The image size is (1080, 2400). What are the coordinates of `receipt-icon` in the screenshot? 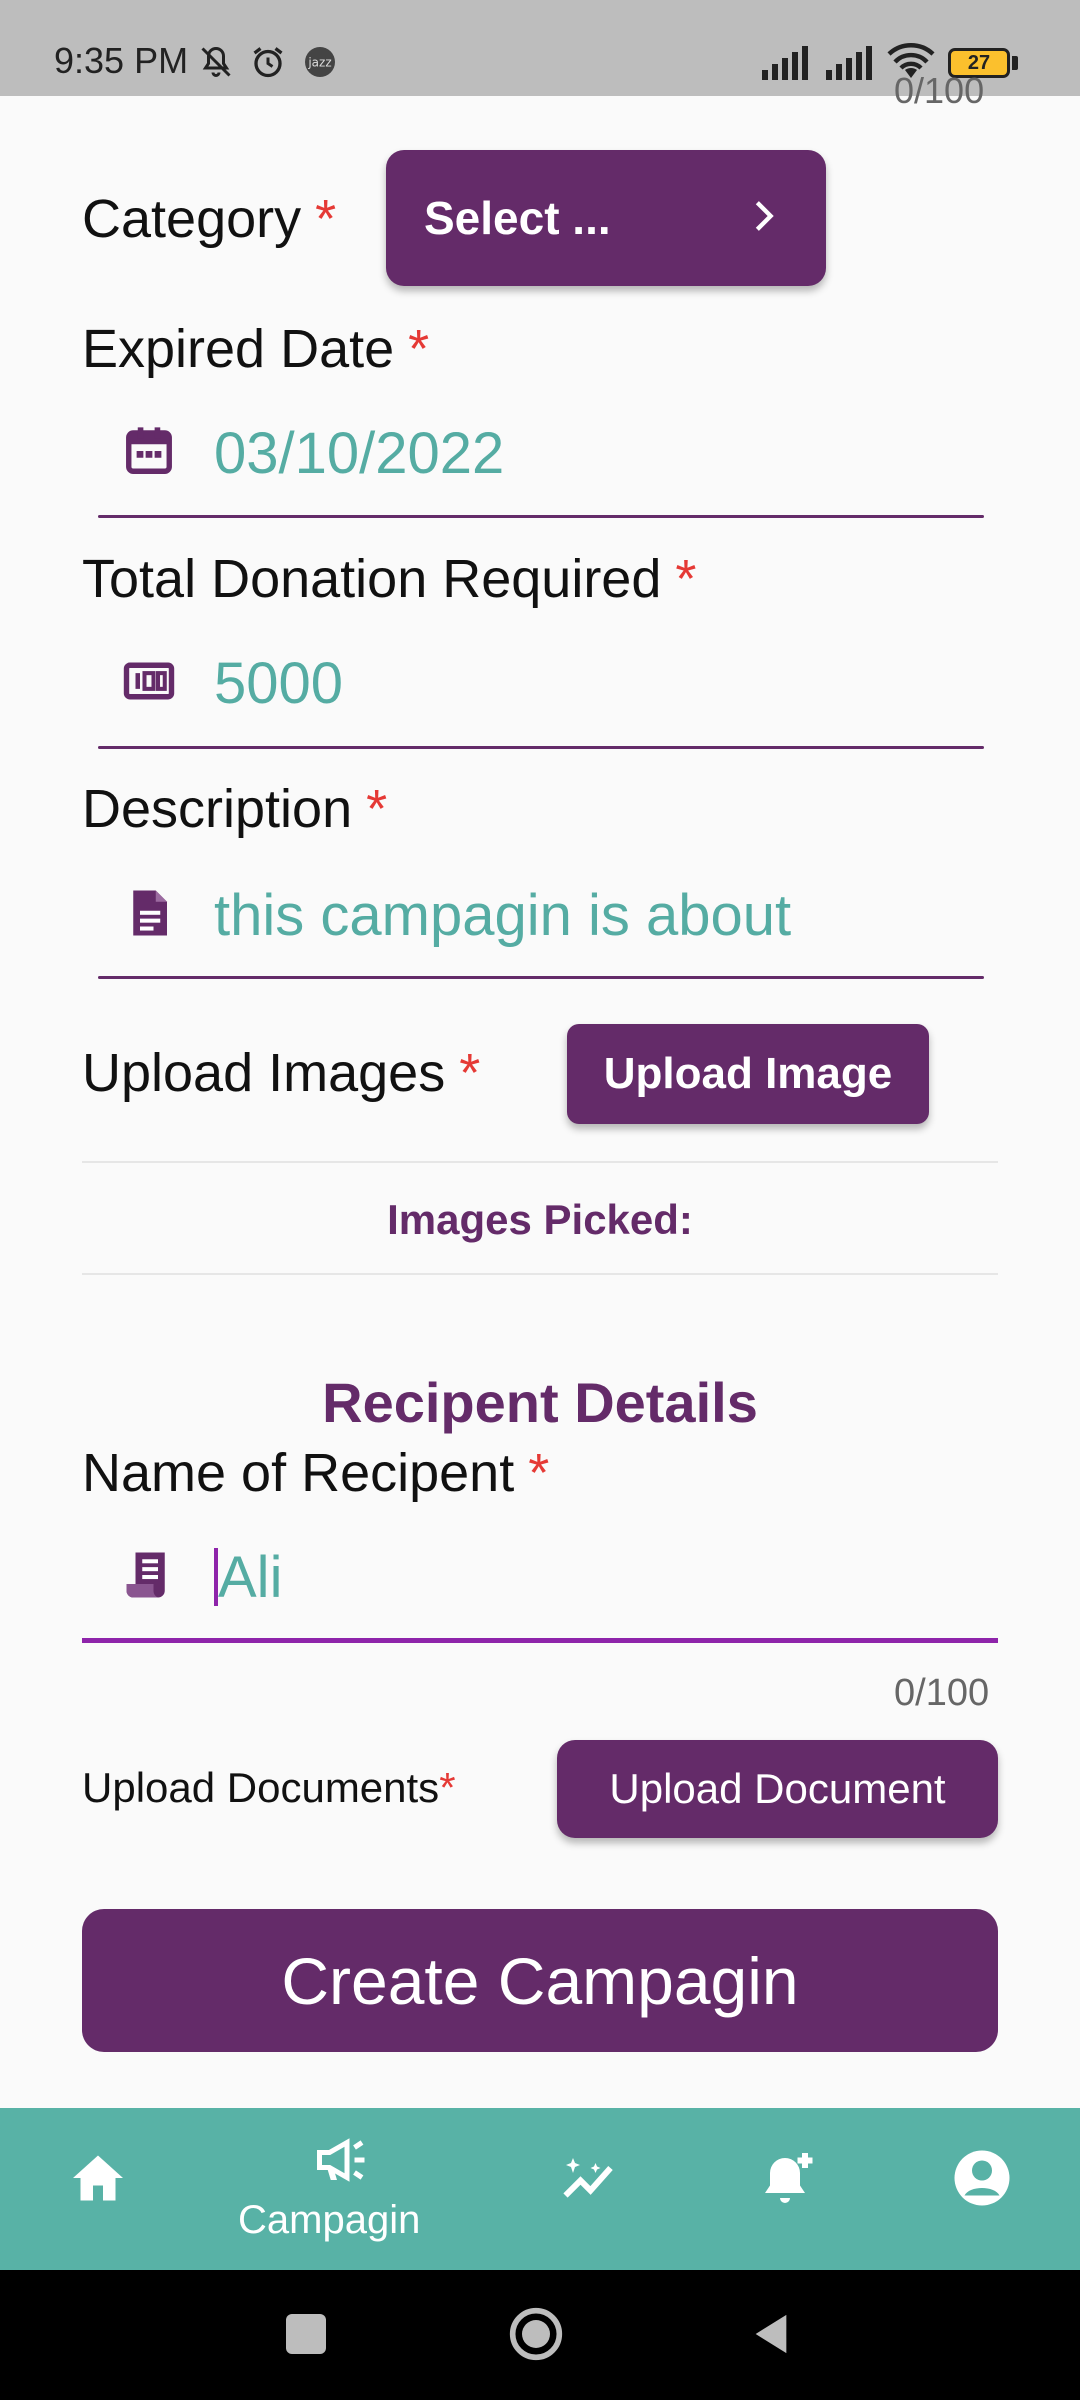 It's located at (145, 1575).